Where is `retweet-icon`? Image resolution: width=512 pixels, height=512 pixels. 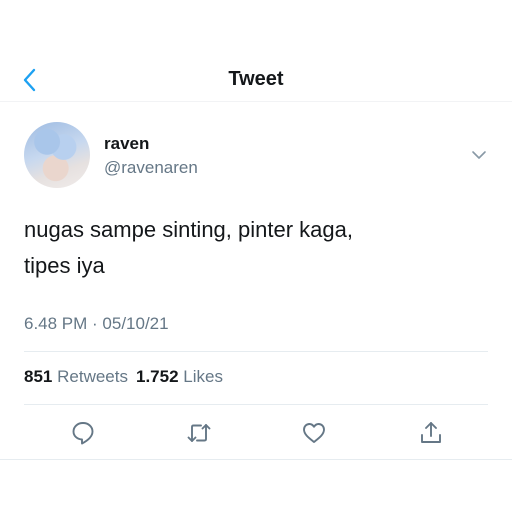 retweet-icon is located at coordinates (199, 433).